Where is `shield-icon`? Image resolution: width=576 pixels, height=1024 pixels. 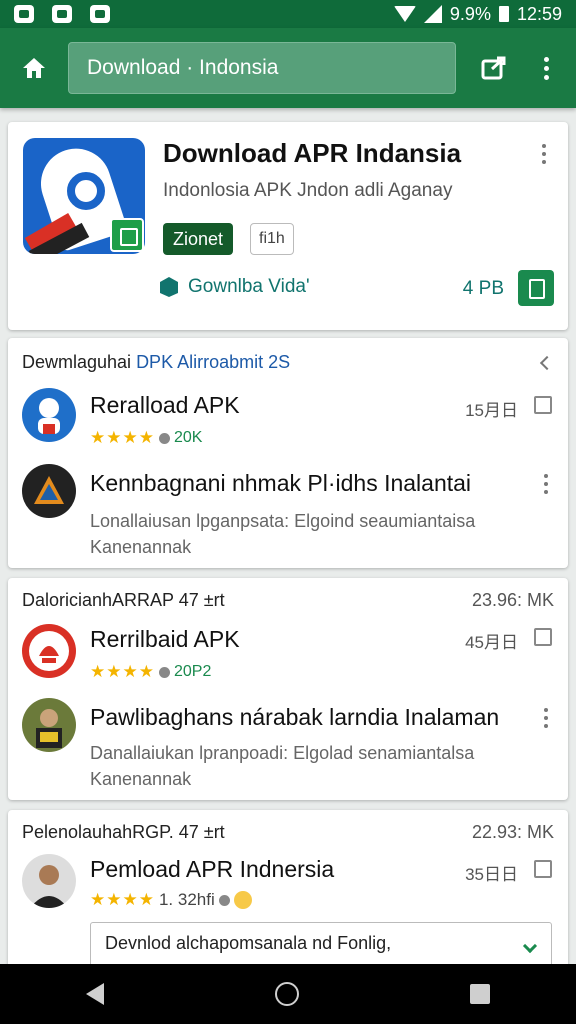
shield-icon is located at coordinates (169, 287).